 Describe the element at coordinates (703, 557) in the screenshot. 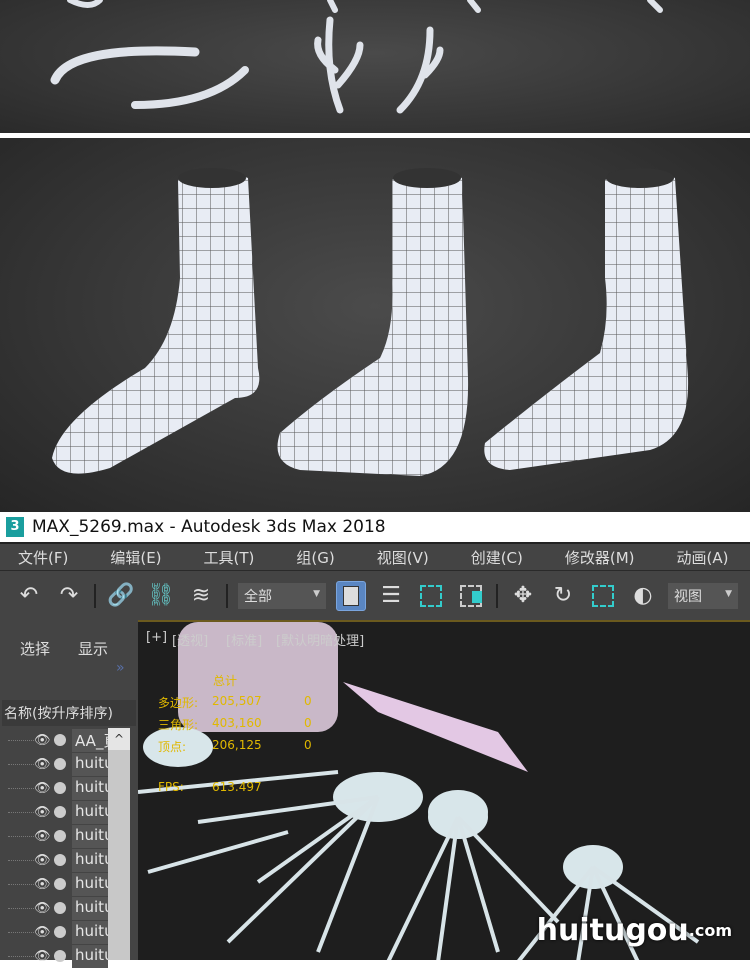

I see `menu-animation: 动画(A)` at that location.